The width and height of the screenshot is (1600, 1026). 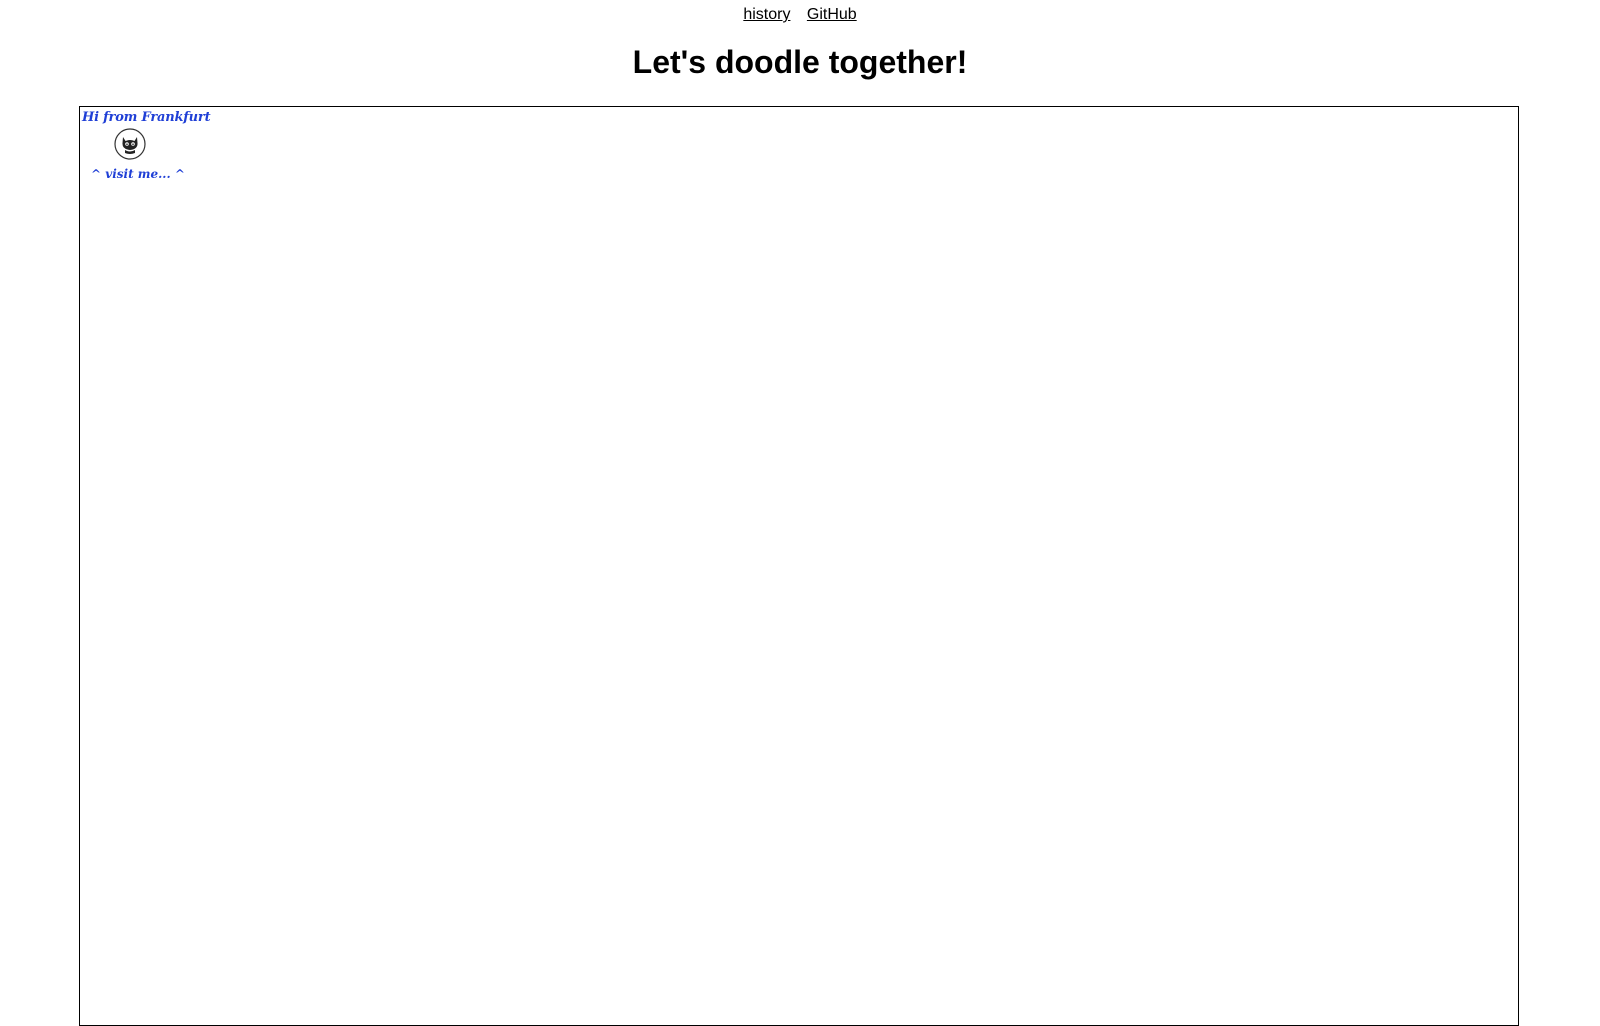 I want to click on top-nav: history GitHub, so click(x=800, y=15).